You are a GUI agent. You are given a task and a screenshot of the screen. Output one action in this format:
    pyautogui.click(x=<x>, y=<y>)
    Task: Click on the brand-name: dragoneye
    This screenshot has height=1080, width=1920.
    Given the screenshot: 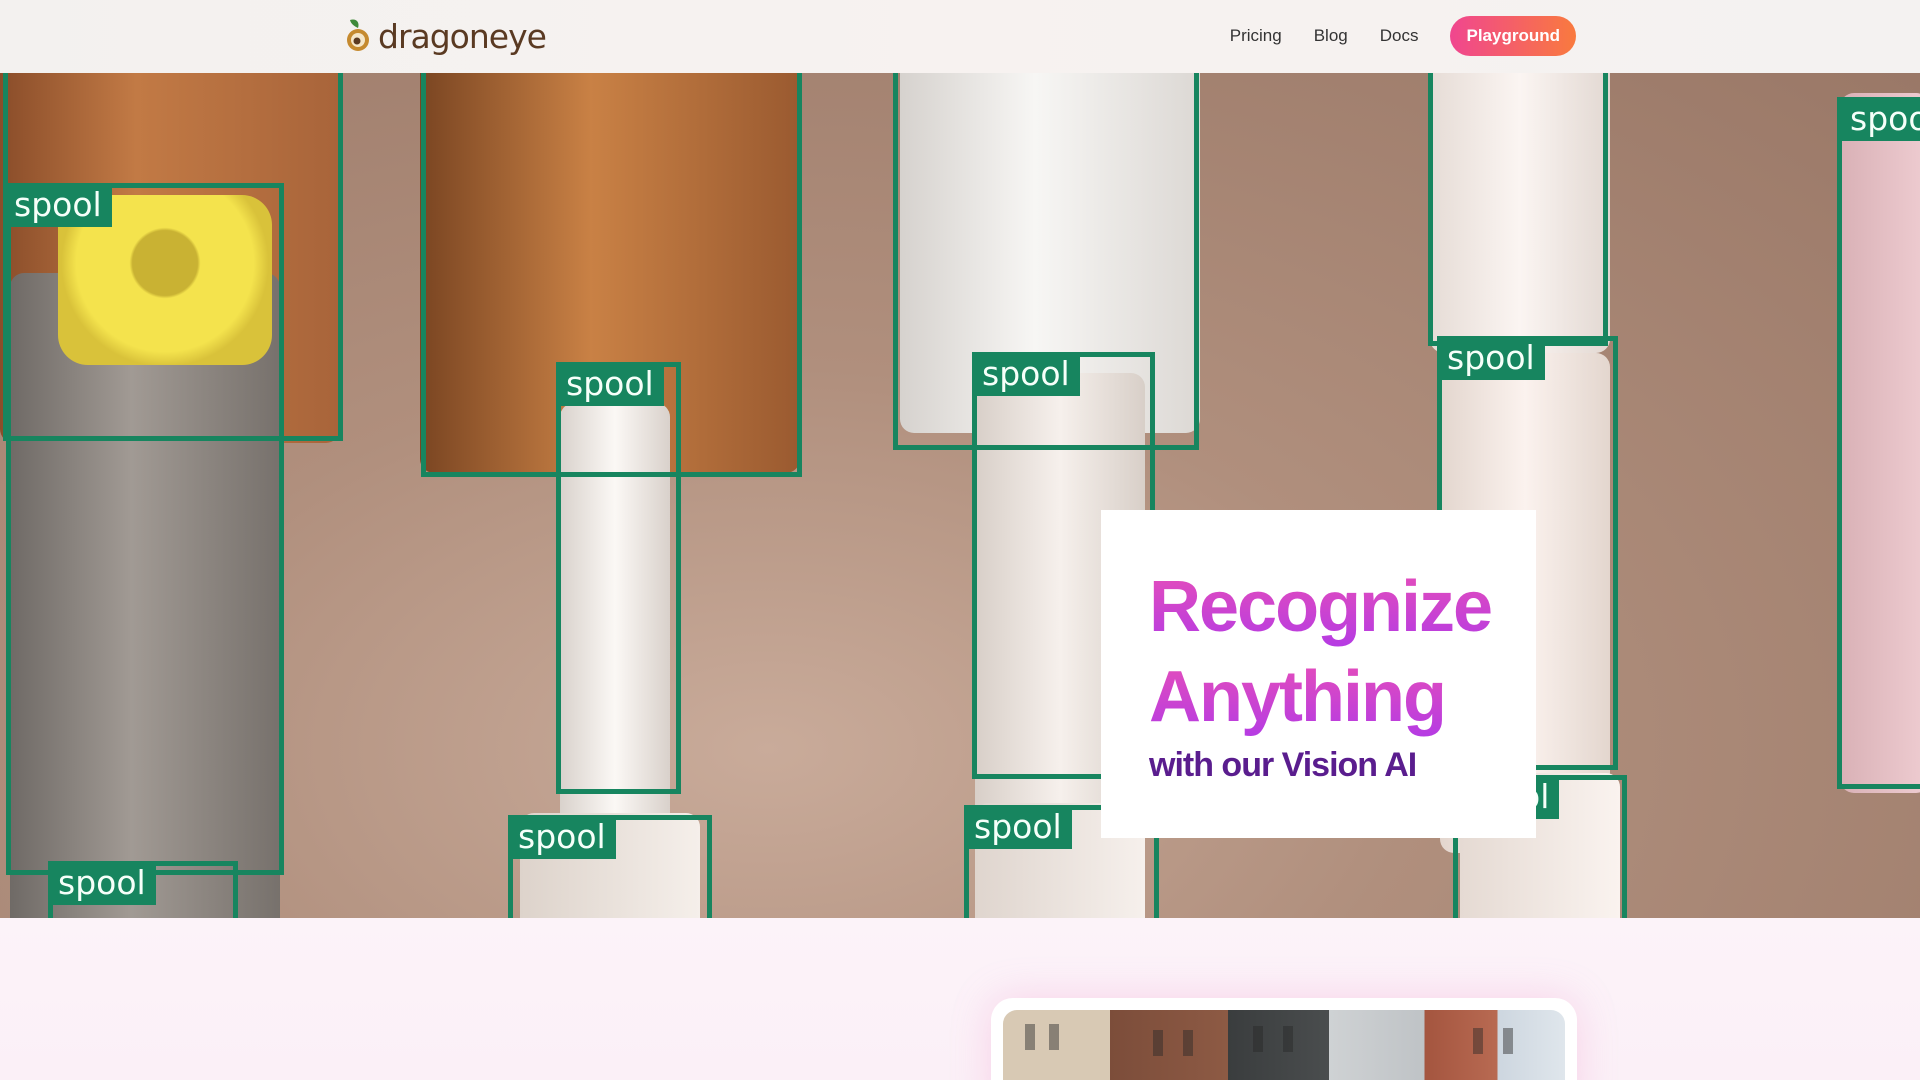 What is the action you would take?
    pyautogui.click(x=462, y=36)
    